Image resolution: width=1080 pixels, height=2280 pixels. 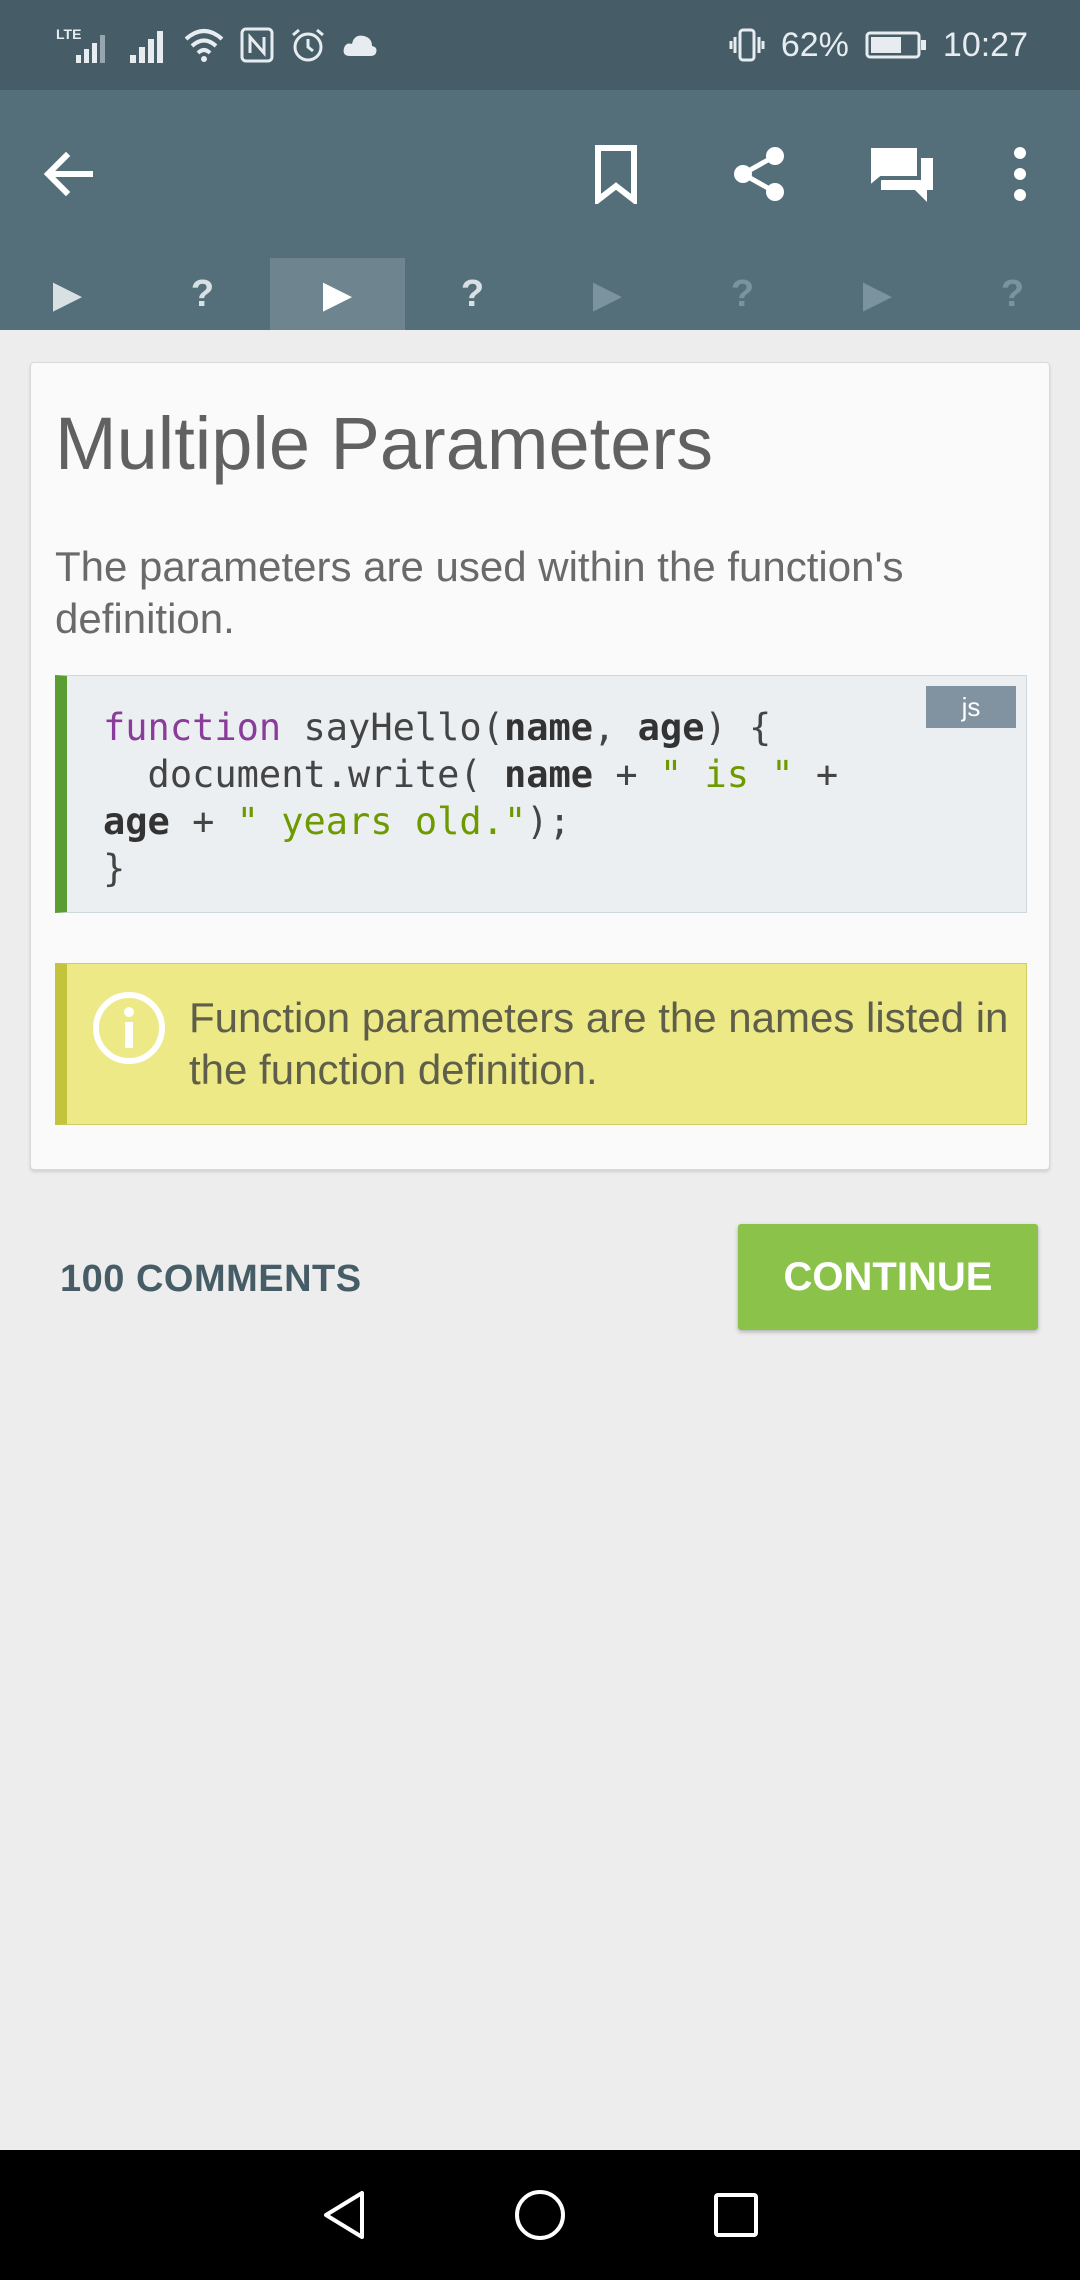 I want to click on step-lesson-4: ▶, so click(x=877, y=294).